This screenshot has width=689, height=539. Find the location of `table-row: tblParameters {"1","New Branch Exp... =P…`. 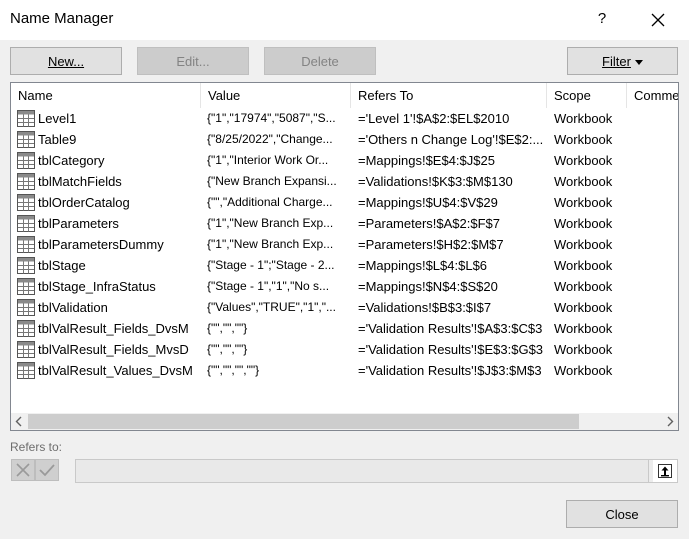

table-row: tblParameters {"1","New Branch Exp... =P… is located at coordinates (344, 223).